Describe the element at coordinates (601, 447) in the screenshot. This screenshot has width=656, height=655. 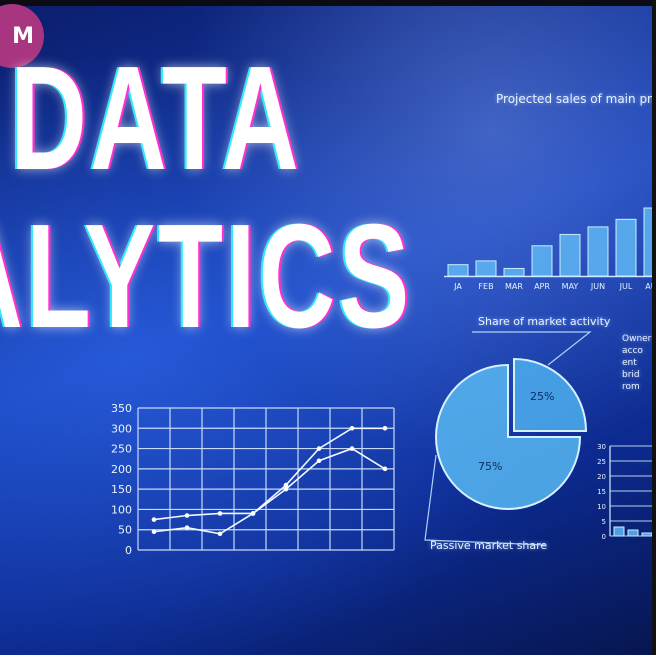
I see `mini-y-tick: 30` at that location.